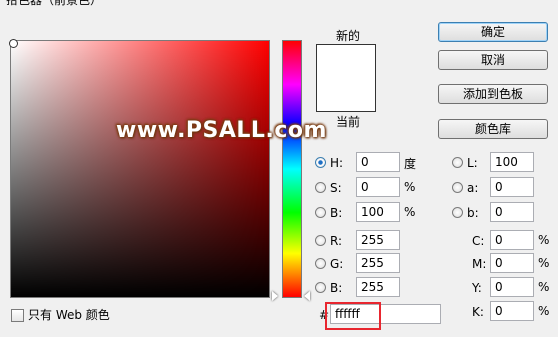 The width and height of the screenshot is (558, 337). I want to click on ok-button: 确定, so click(493, 32).